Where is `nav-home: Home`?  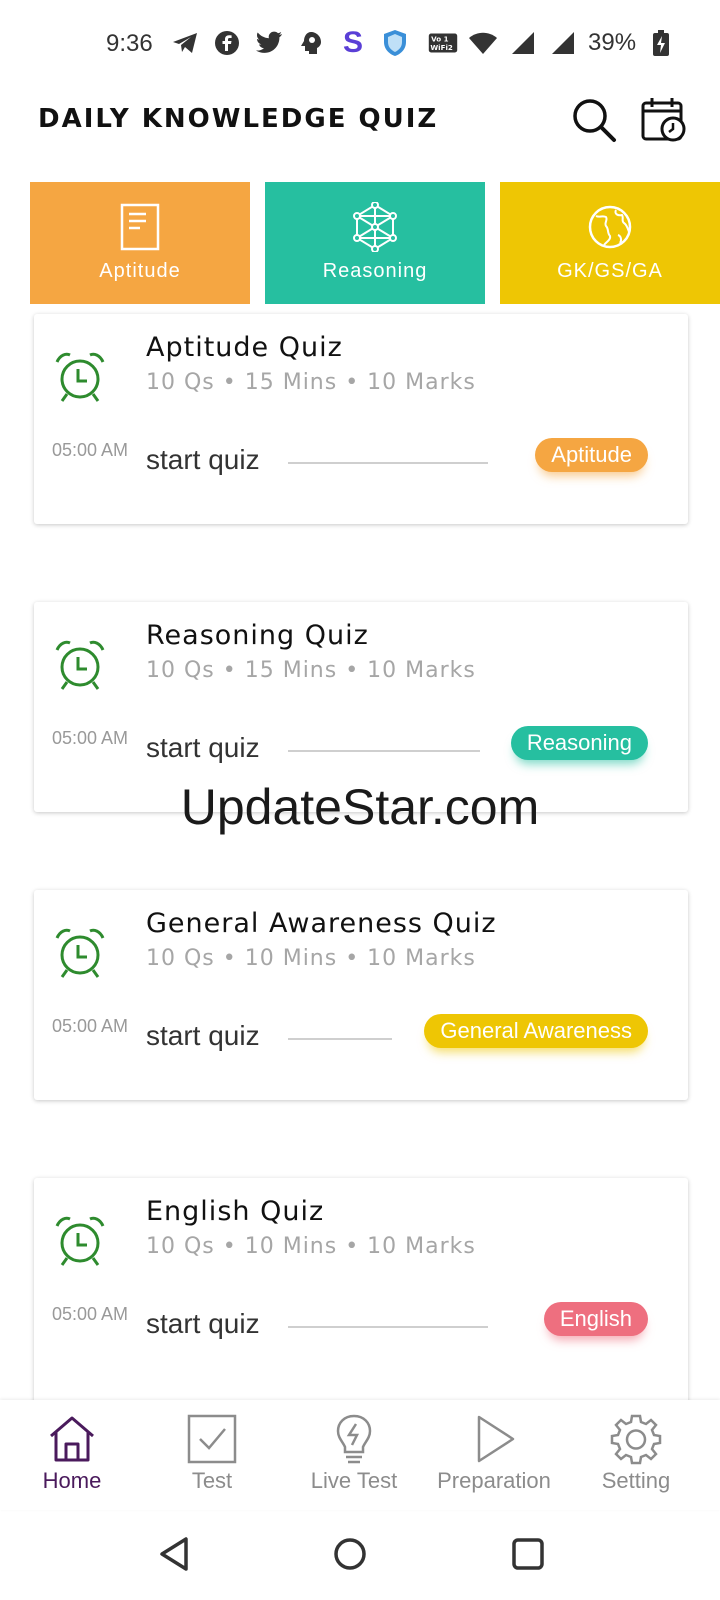 nav-home: Home is located at coordinates (72, 1458).